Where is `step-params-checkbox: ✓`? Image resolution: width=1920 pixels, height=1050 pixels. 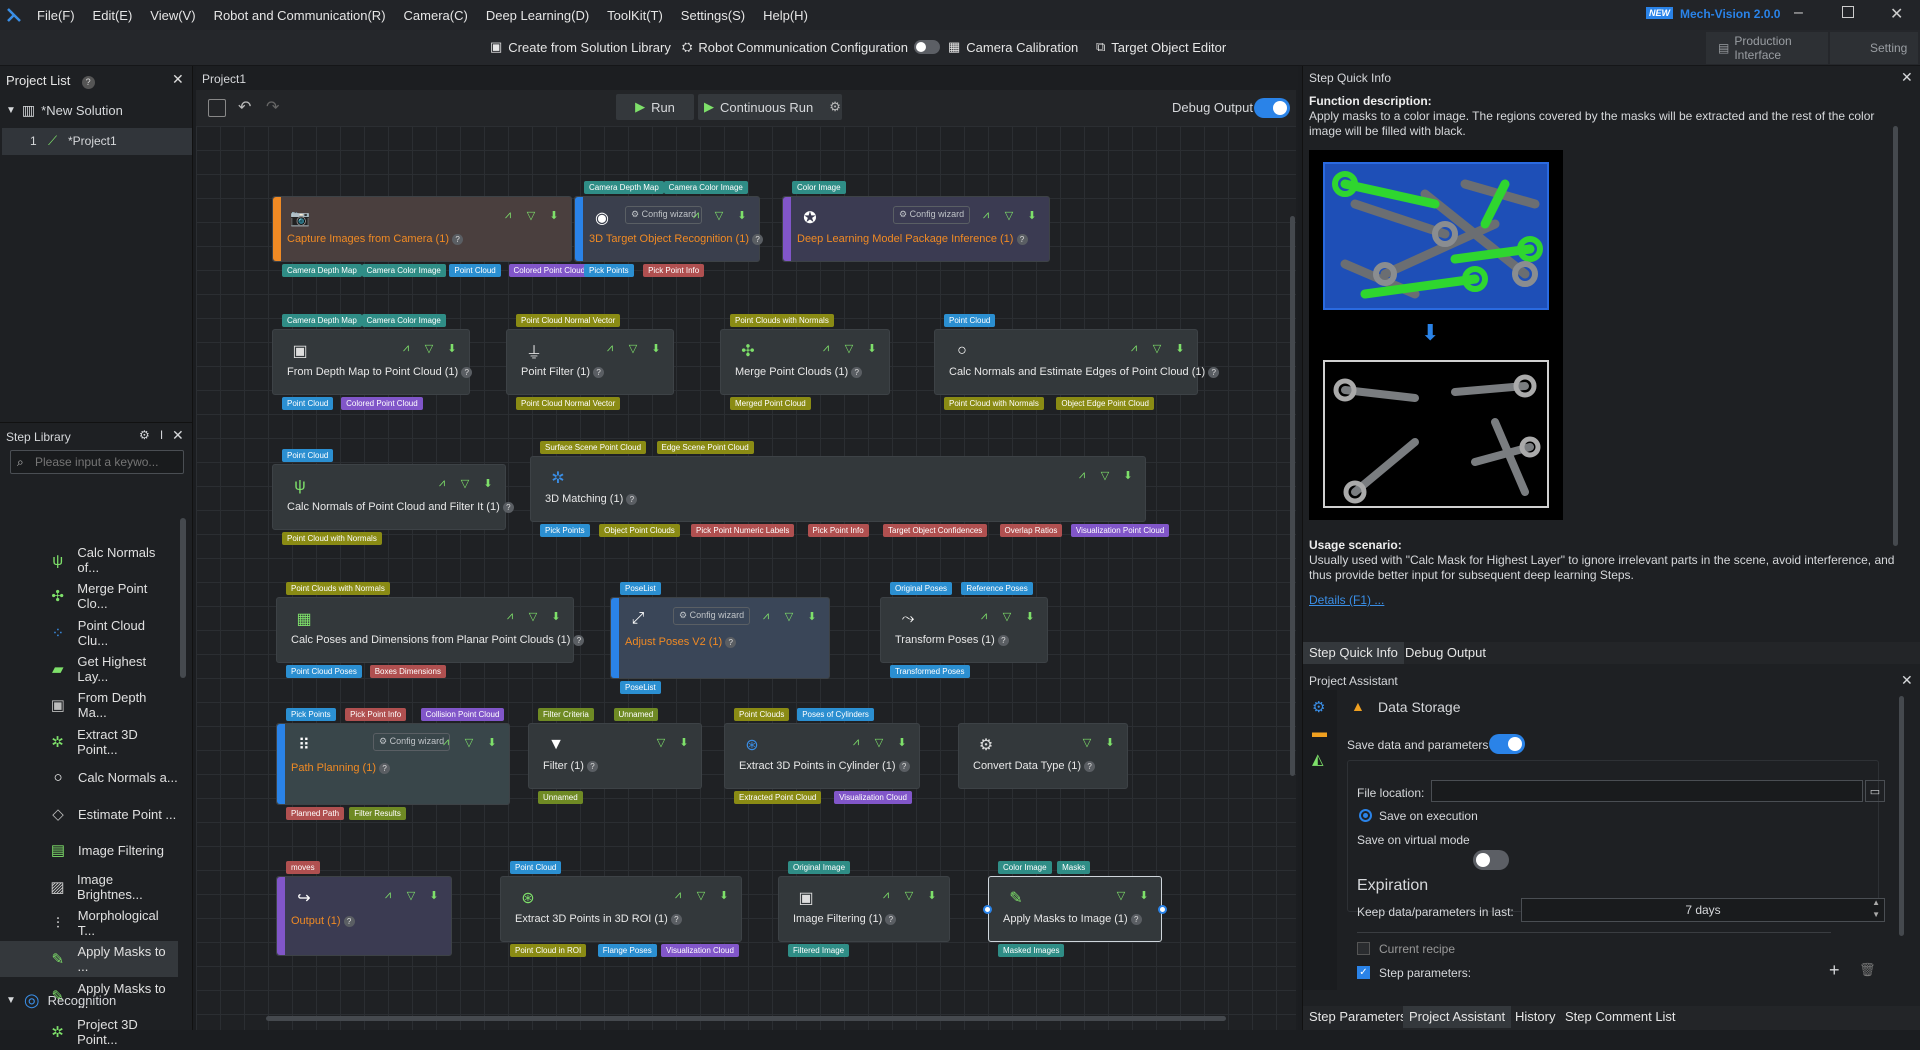
step-params-checkbox: ✓ is located at coordinates (1363, 972).